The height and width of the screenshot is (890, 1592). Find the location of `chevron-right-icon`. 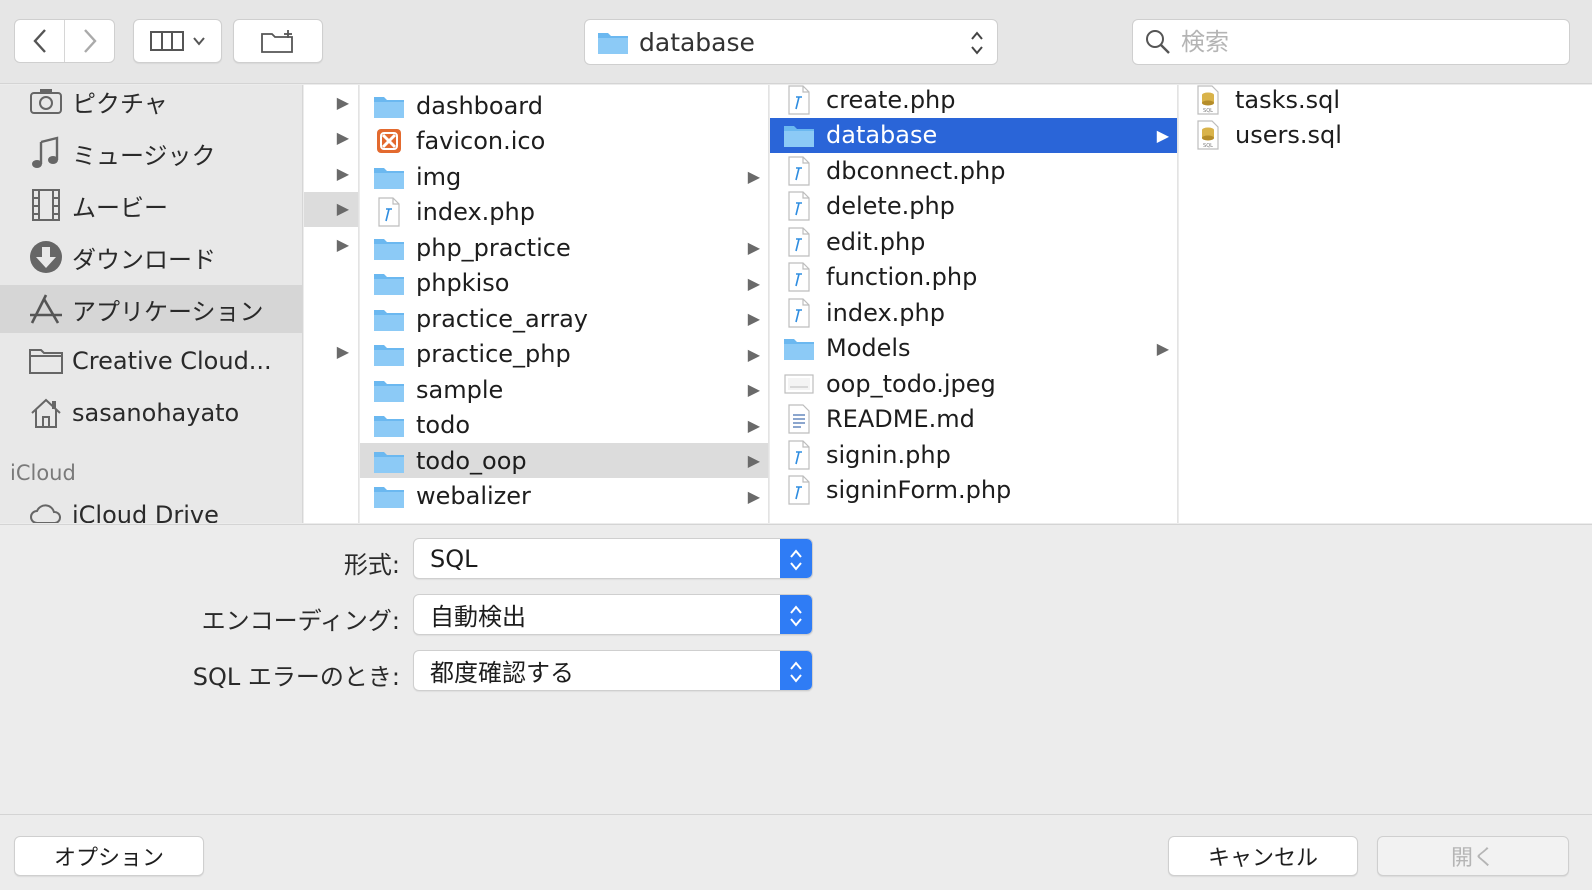

chevron-right-icon is located at coordinates (90, 41).